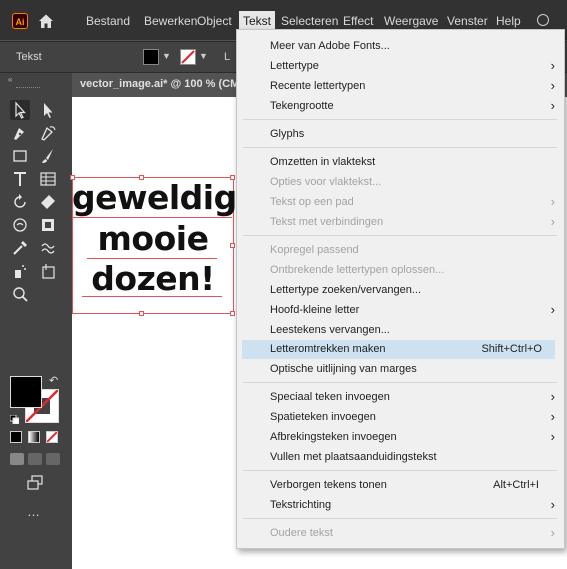 The image size is (567, 569). What do you see at coordinates (48, 110) in the screenshot?
I see `direct-selection-tool-icon` at bounding box center [48, 110].